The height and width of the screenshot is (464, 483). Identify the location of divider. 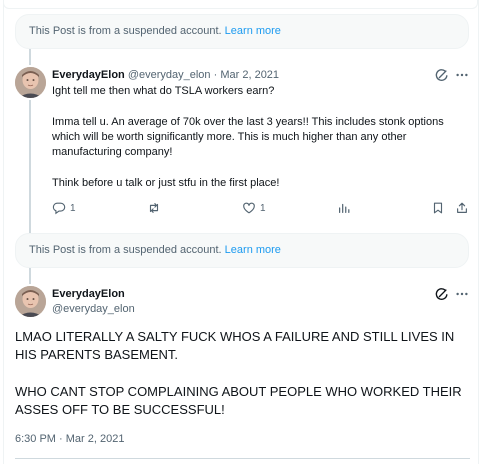
(242, 458).